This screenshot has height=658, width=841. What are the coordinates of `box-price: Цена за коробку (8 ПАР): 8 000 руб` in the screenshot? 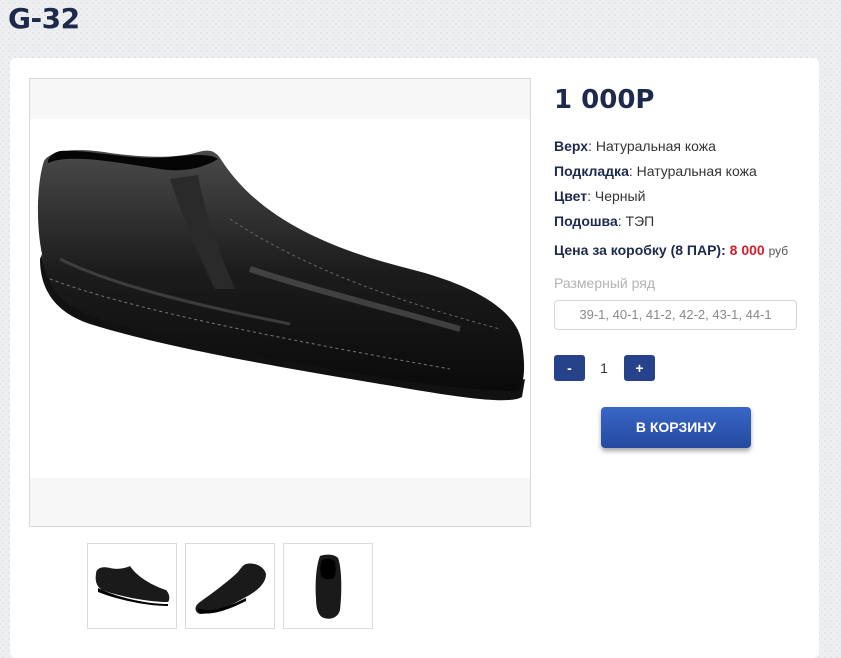 It's located at (671, 250).